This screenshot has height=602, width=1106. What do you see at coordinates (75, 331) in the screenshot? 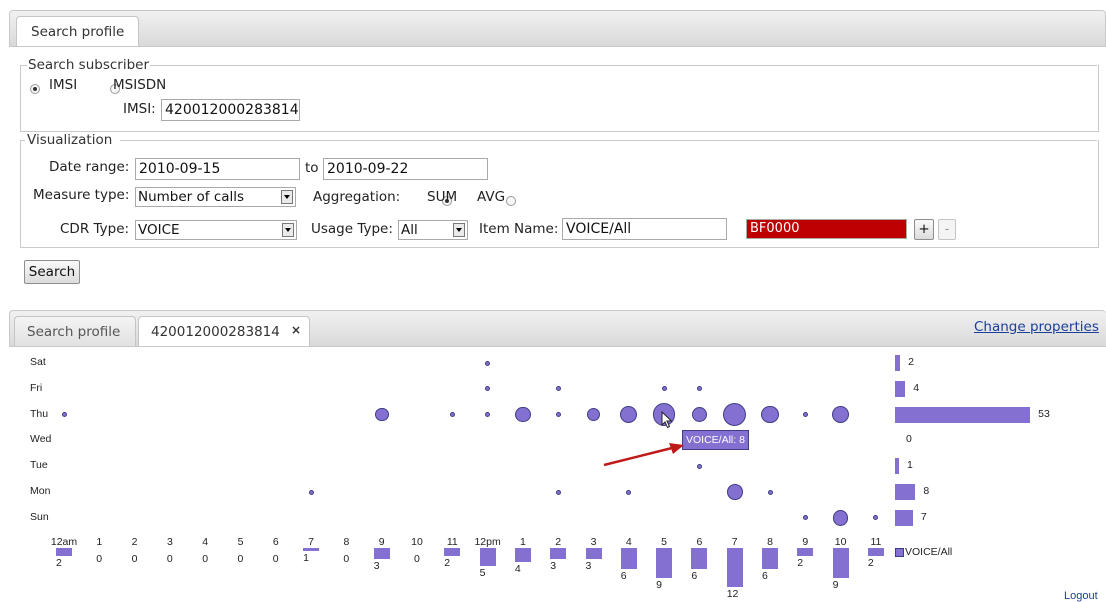
I see `tab-search-profile-result: Search profile` at bounding box center [75, 331].